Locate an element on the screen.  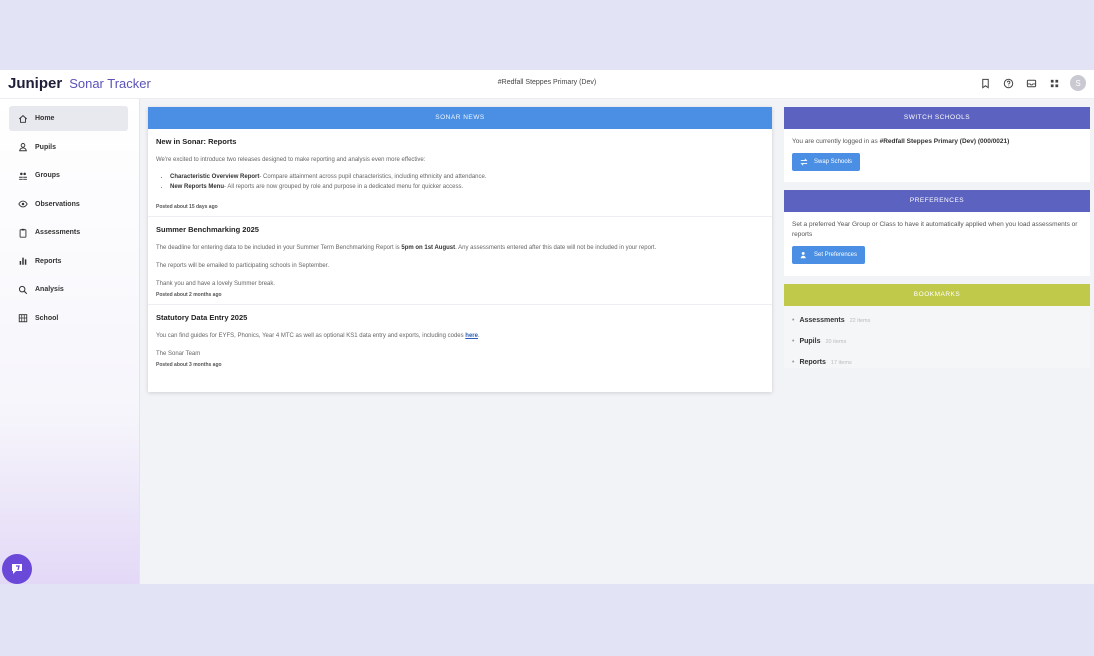
bullet-bold: New Reports Menu is located at coordinates (197, 187).